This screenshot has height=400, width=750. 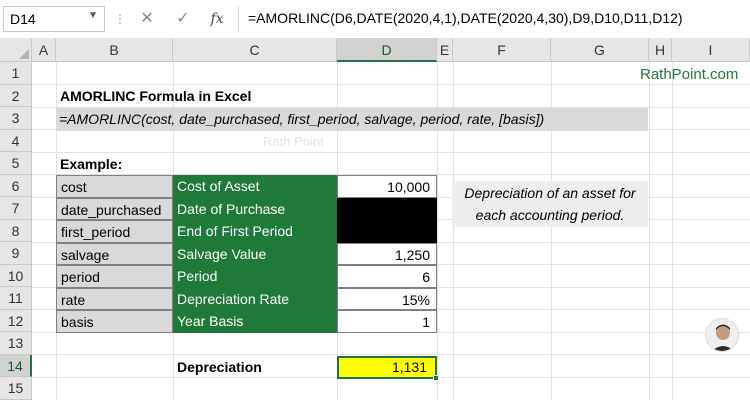 I want to click on row-header-12: 12, so click(x=16, y=320).